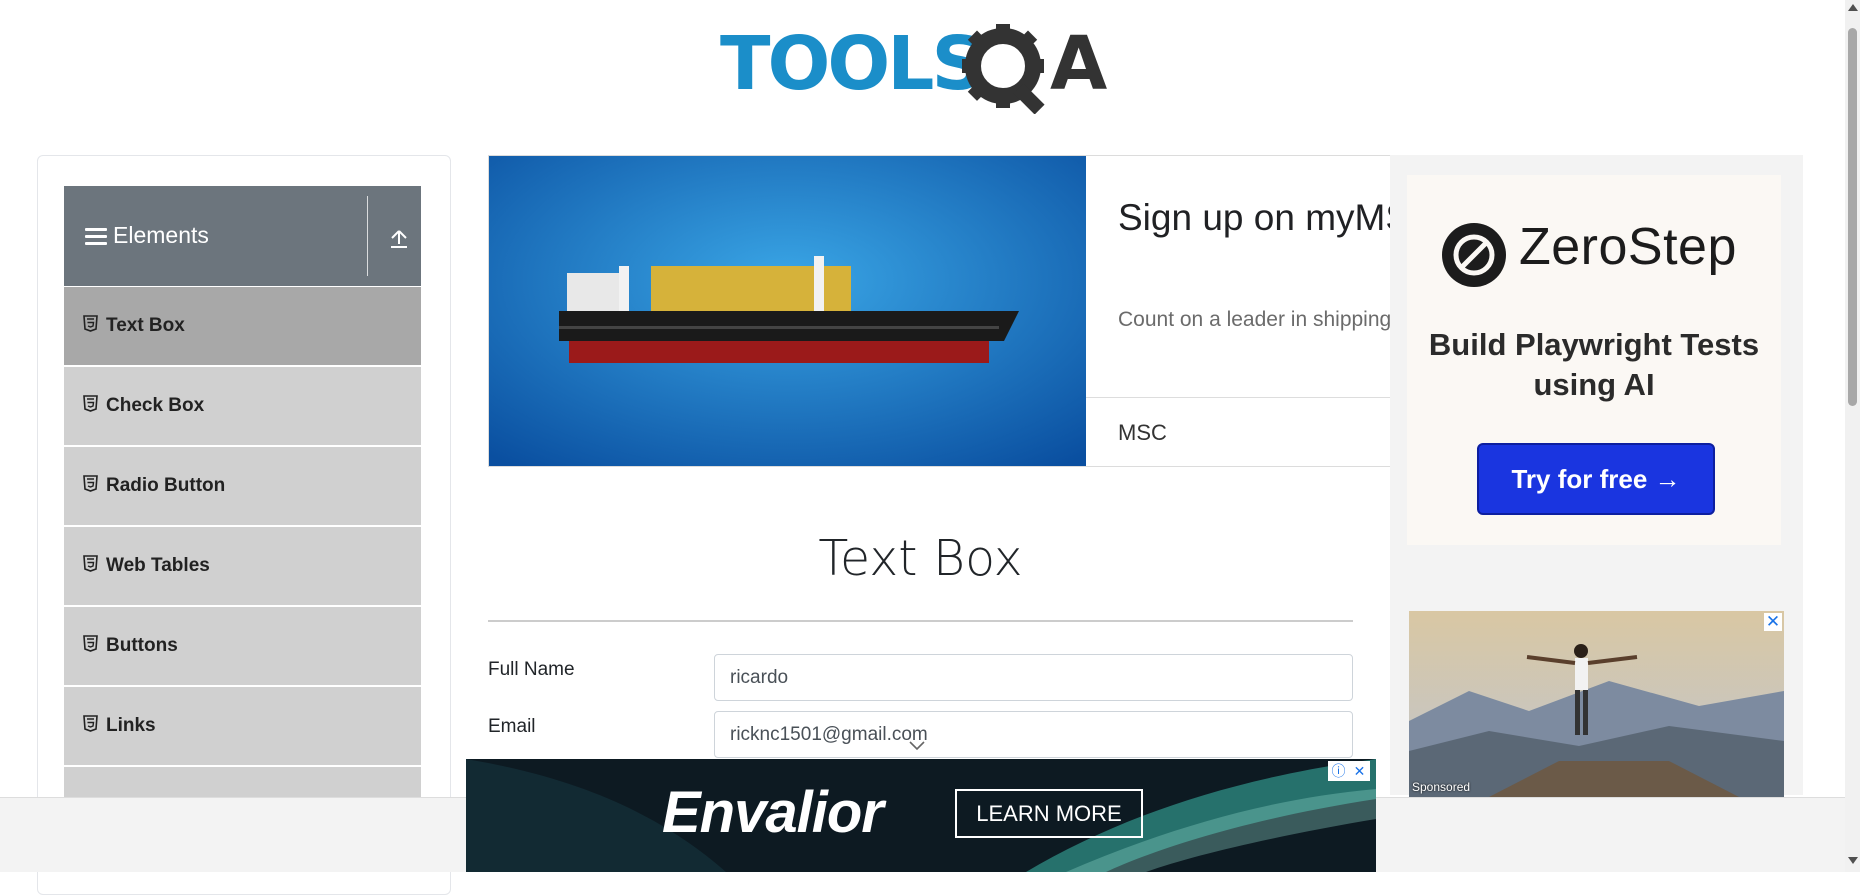  I want to click on sidebar-item-label: Buttons, so click(142, 645).